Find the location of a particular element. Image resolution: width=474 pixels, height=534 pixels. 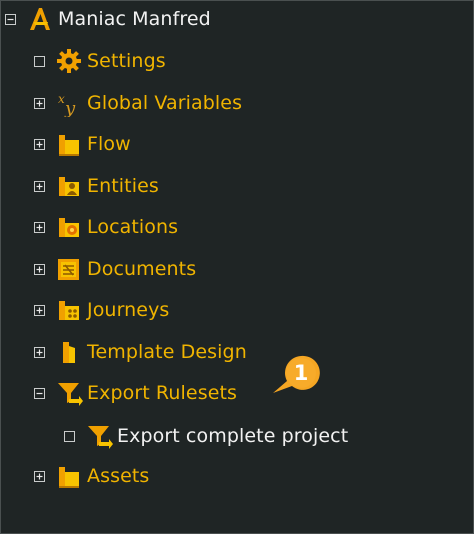

tree-node-label: Journeys is located at coordinates (128, 310).